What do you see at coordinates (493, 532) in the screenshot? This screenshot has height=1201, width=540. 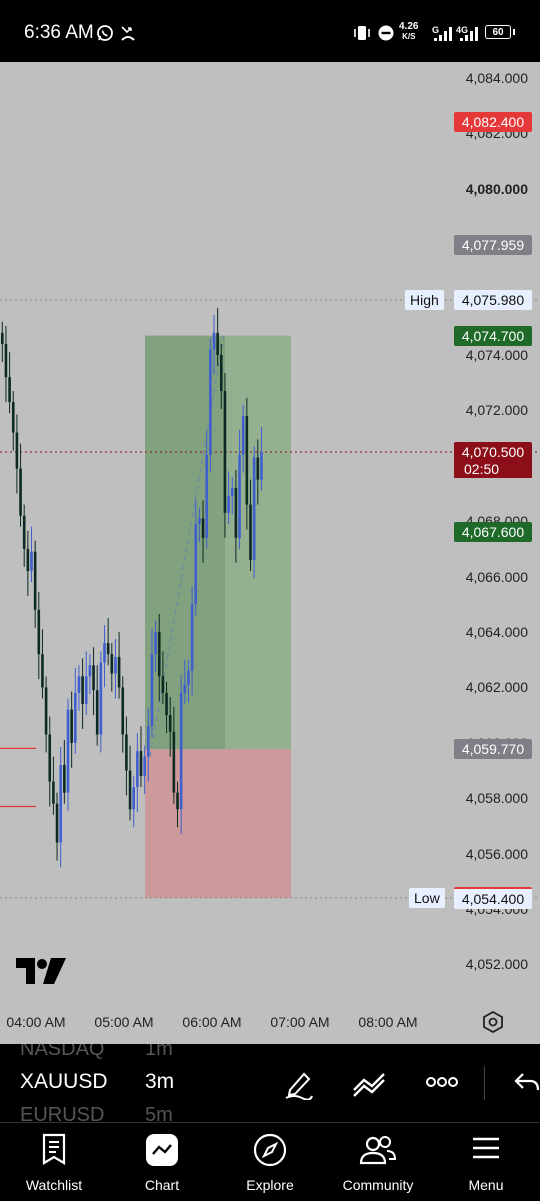 I see `price-tag-entry: 4,067.600` at bounding box center [493, 532].